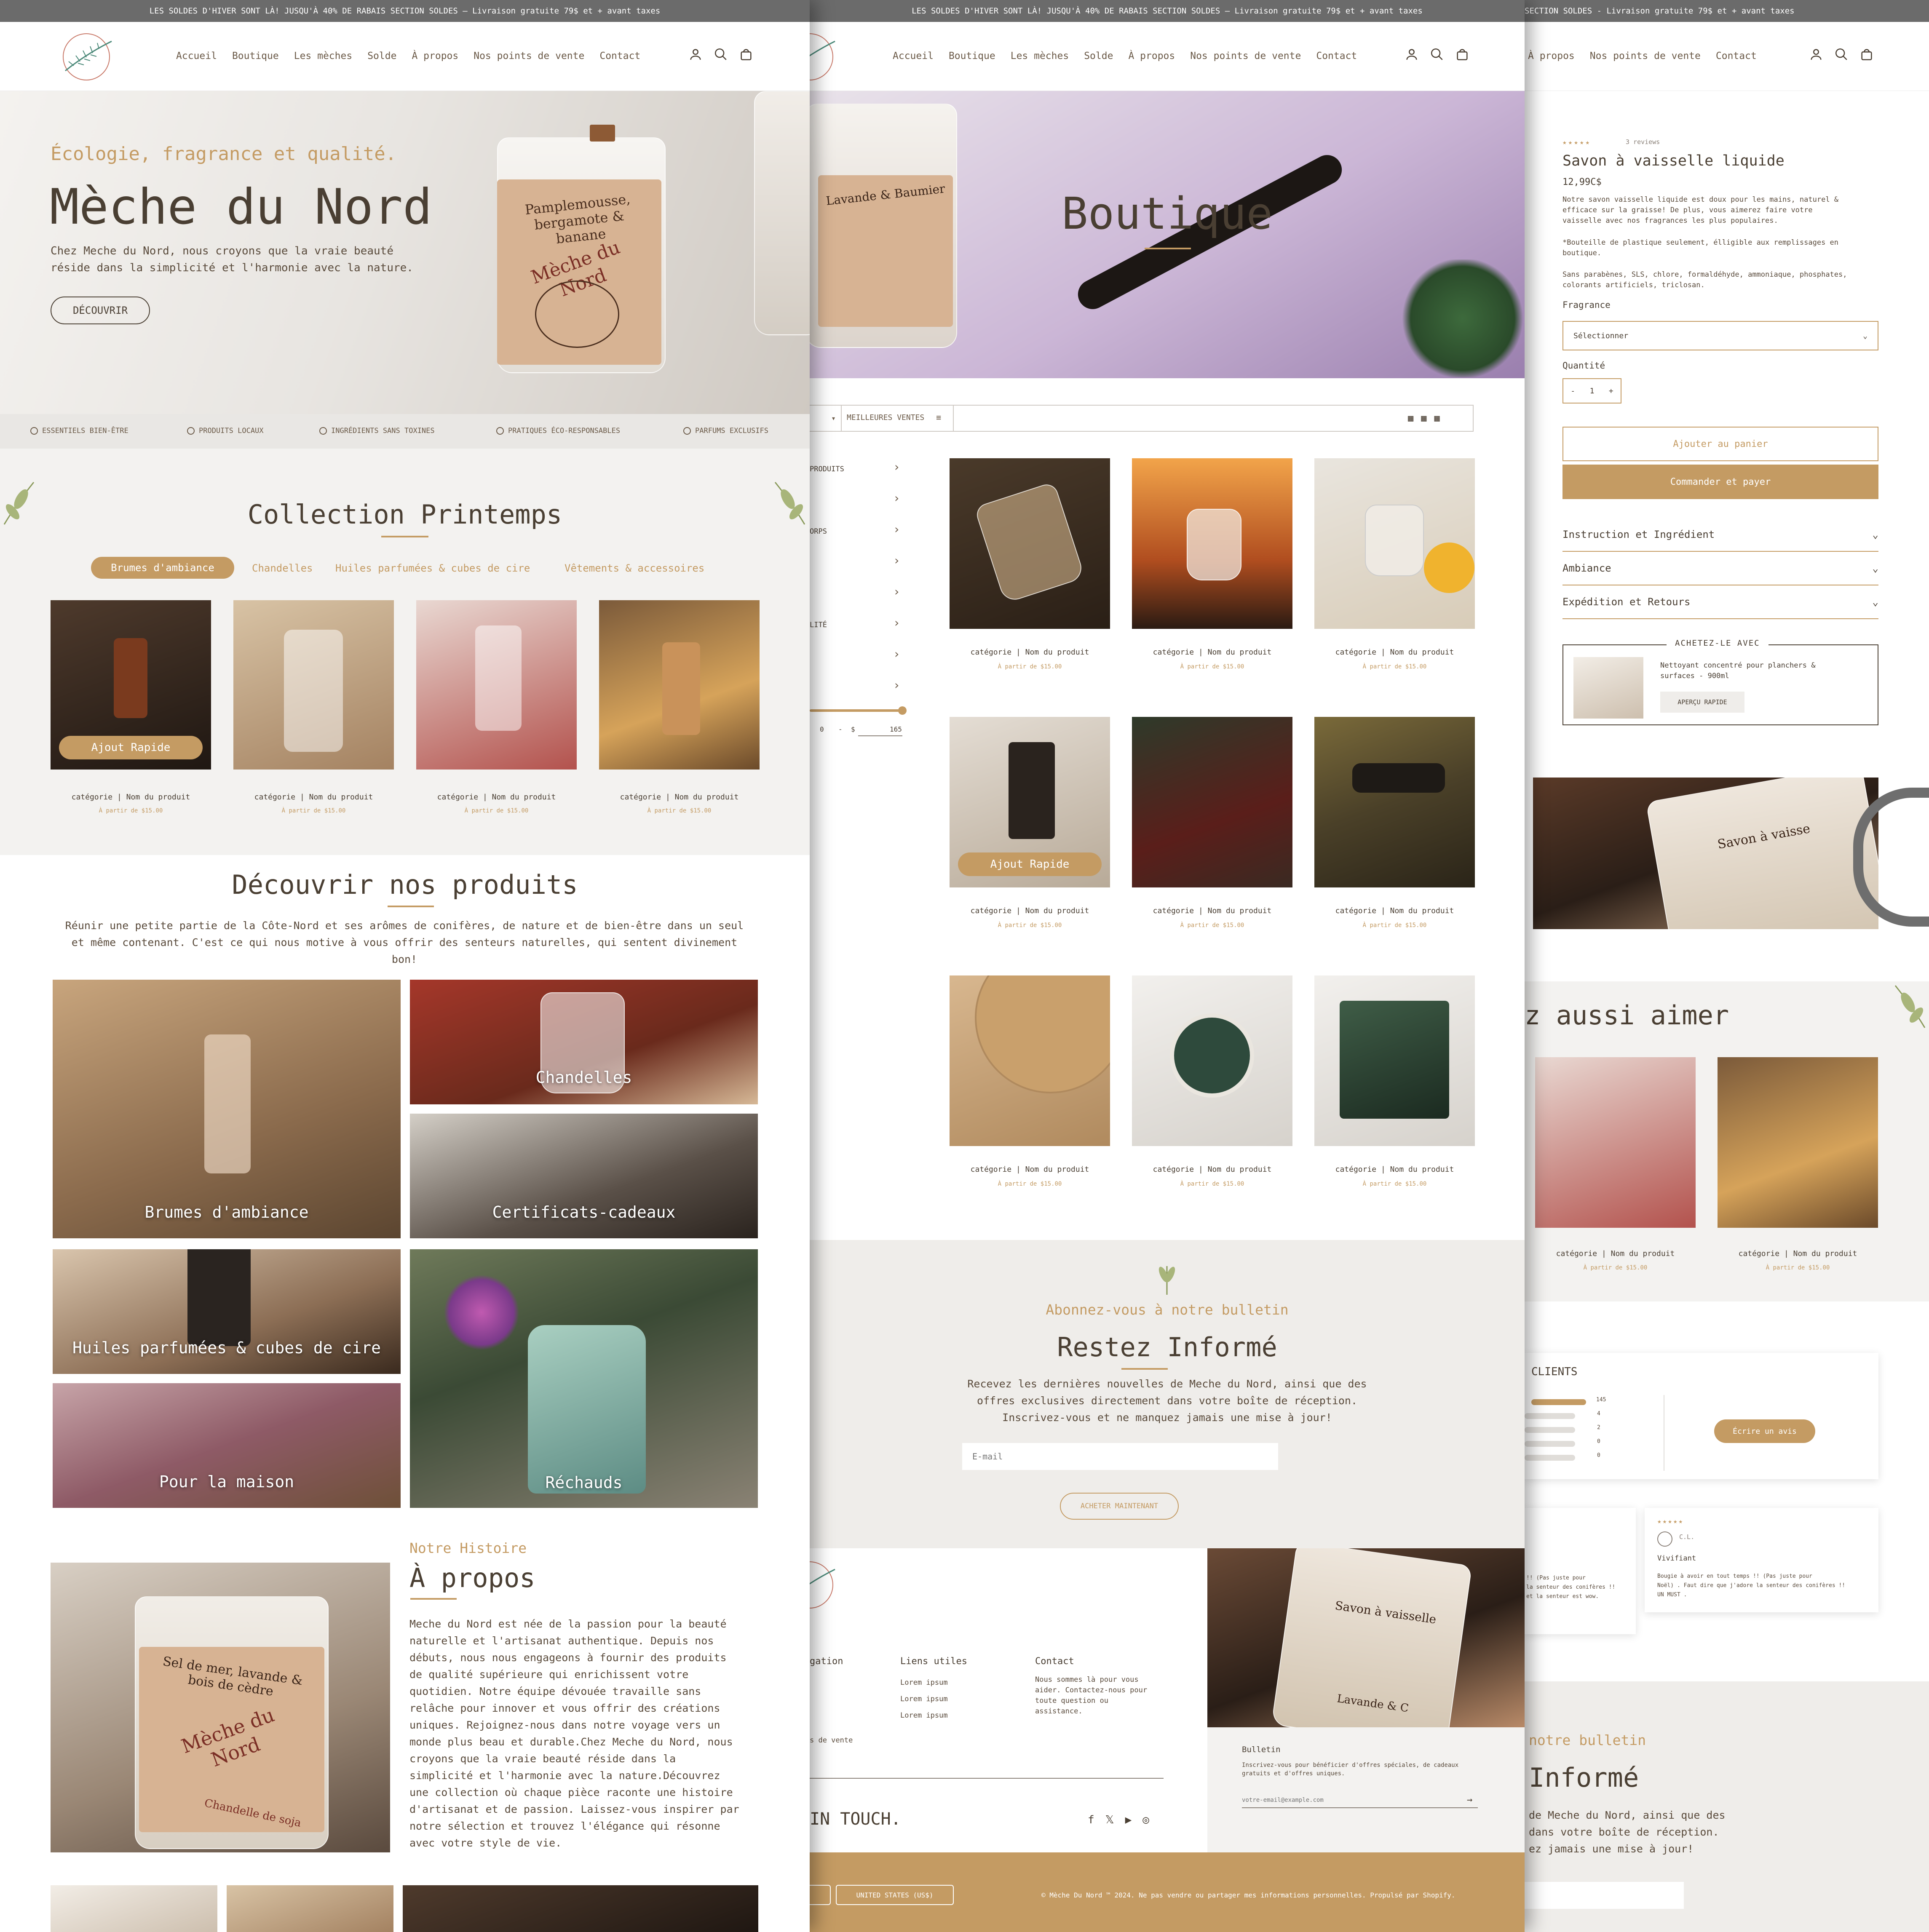  What do you see at coordinates (584, 1176) in the screenshot?
I see `tile-certificats: Certificats-cadeaux` at bounding box center [584, 1176].